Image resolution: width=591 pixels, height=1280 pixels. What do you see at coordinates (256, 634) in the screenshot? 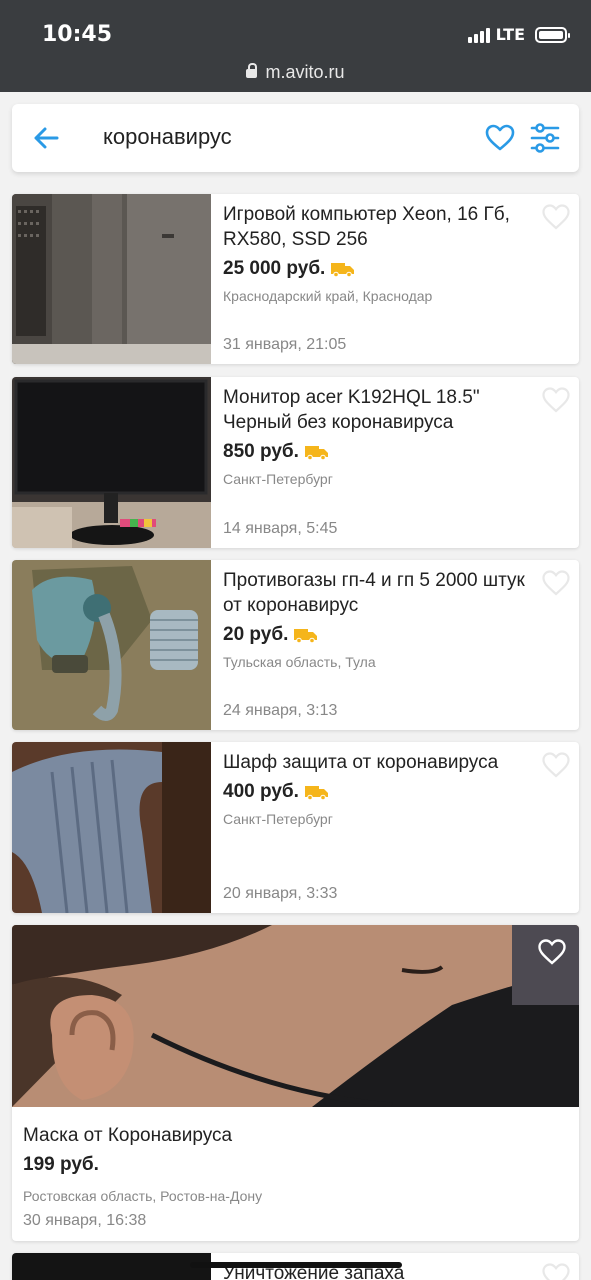
I see `listing-price: 20 руб.` at bounding box center [256, 634].